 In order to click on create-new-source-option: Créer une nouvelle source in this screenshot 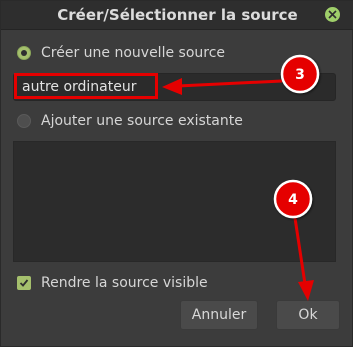, I will do `click(121, 53)`.